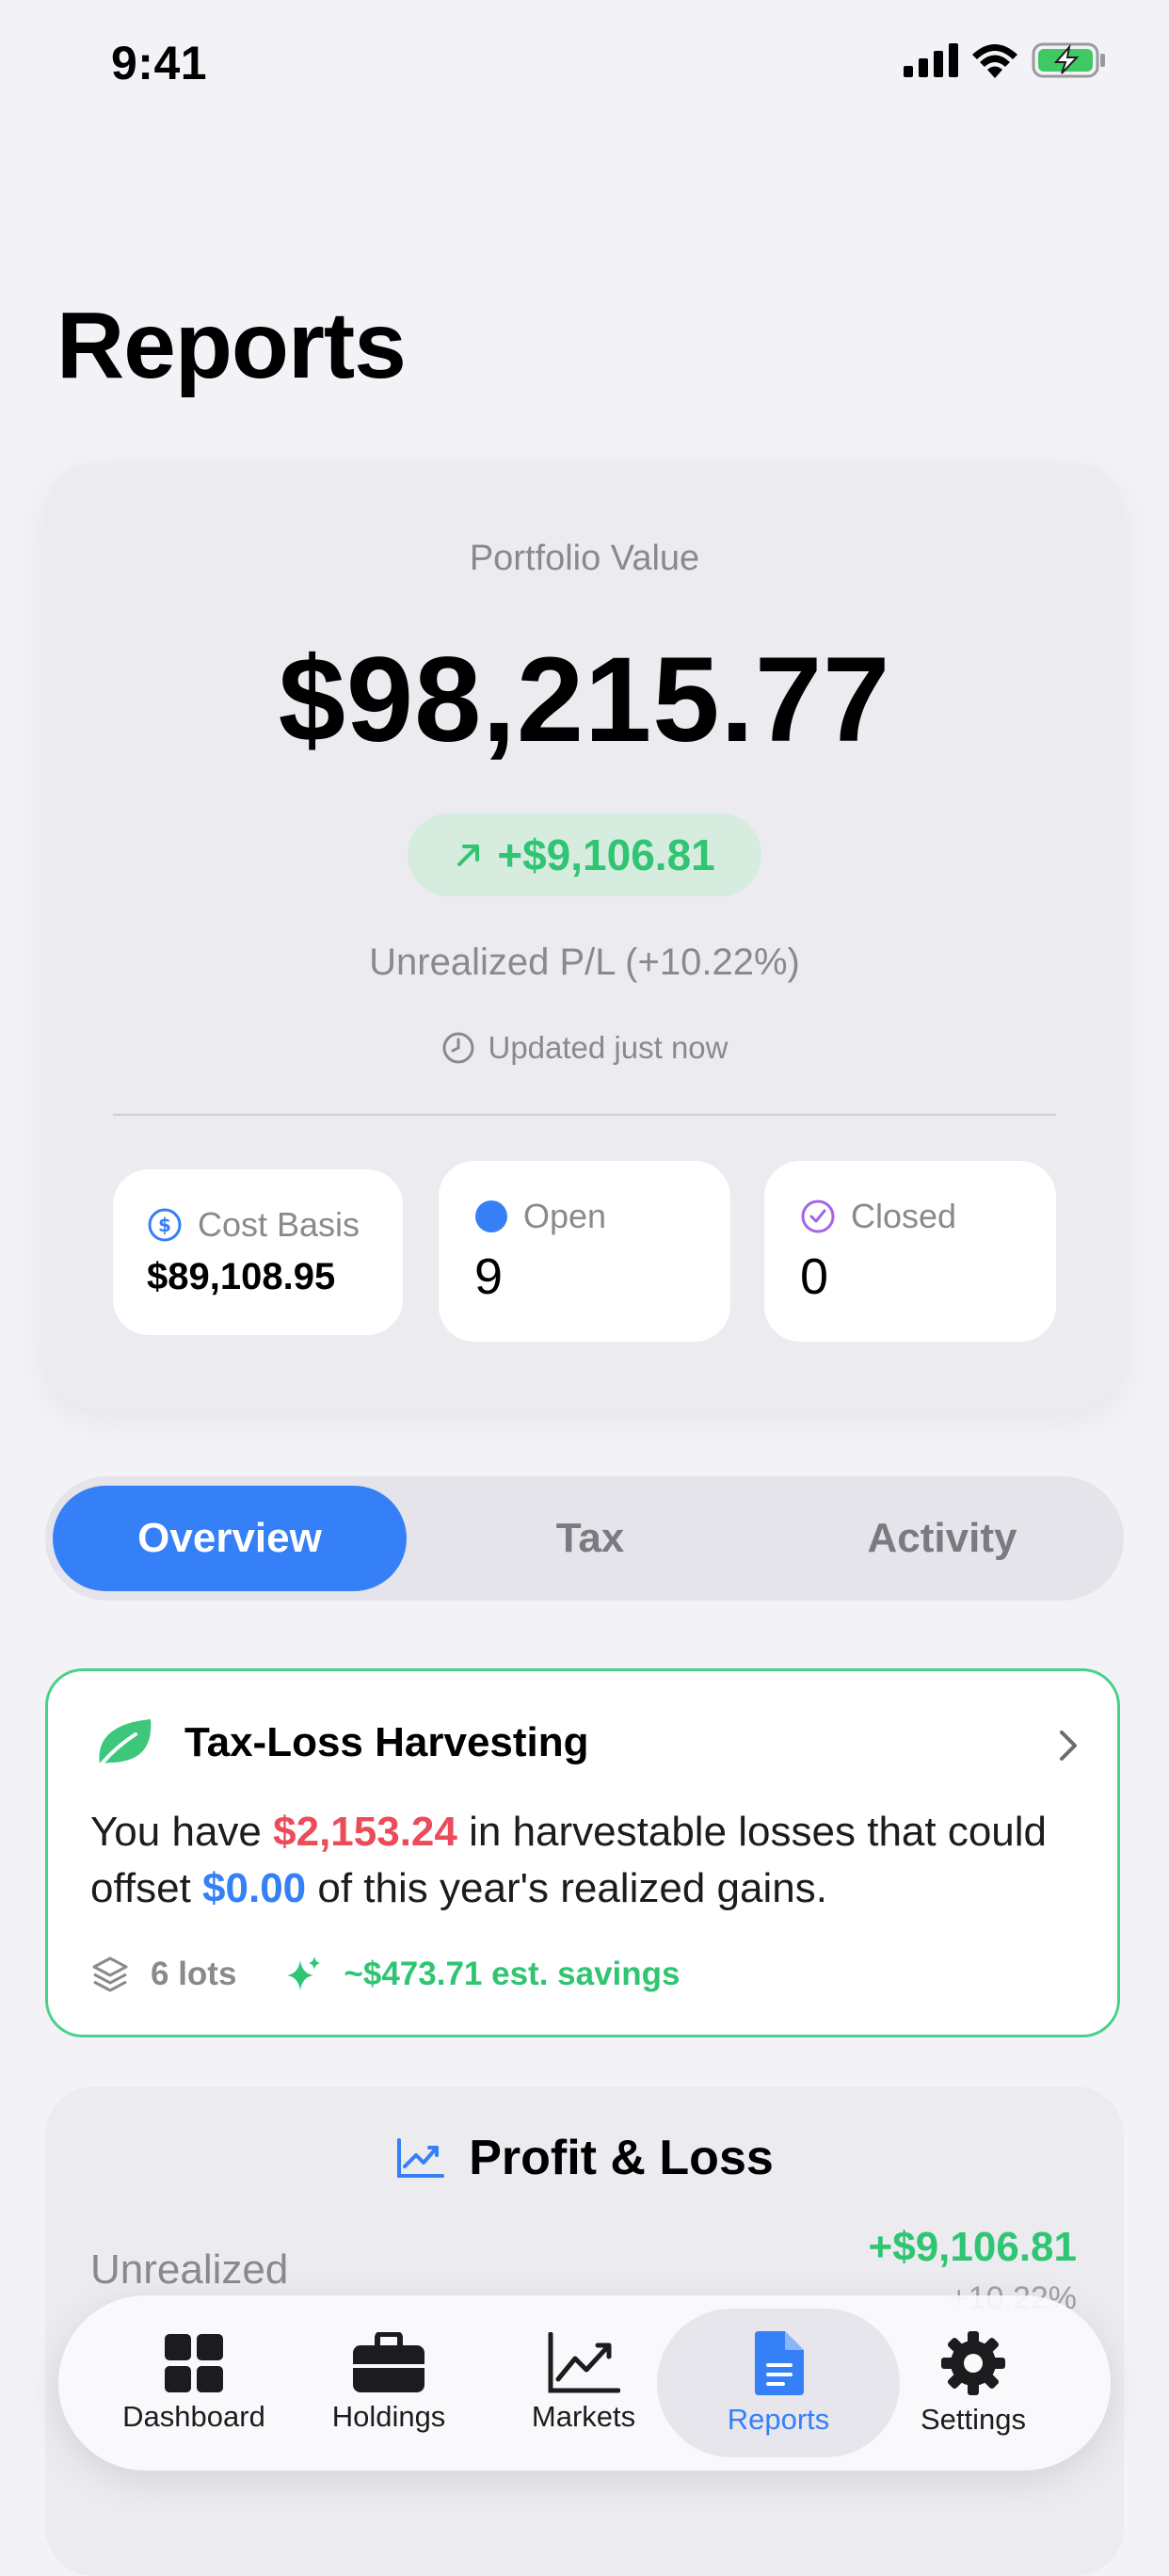 This screenshot has height=2576, width=1169. What do you see at coordinates (258, 1252) in the screenshot?
I see `cost-basis-tile: $ Cost Basis $89,108.95` at bounding box center [258, 1252].